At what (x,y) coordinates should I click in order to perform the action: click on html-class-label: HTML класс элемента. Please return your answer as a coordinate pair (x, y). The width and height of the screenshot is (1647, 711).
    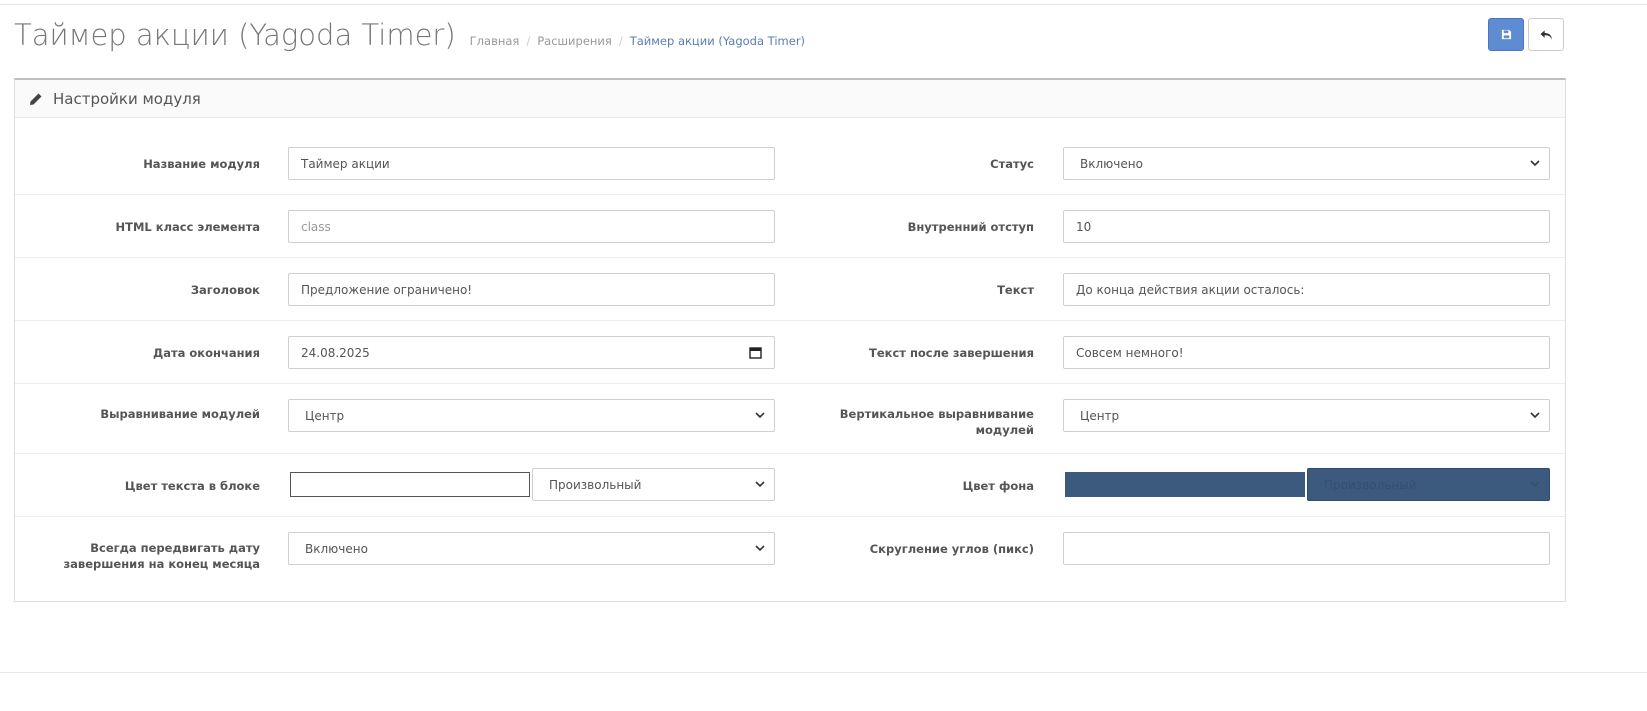
    Looking at the image, I should click on (187, 227).